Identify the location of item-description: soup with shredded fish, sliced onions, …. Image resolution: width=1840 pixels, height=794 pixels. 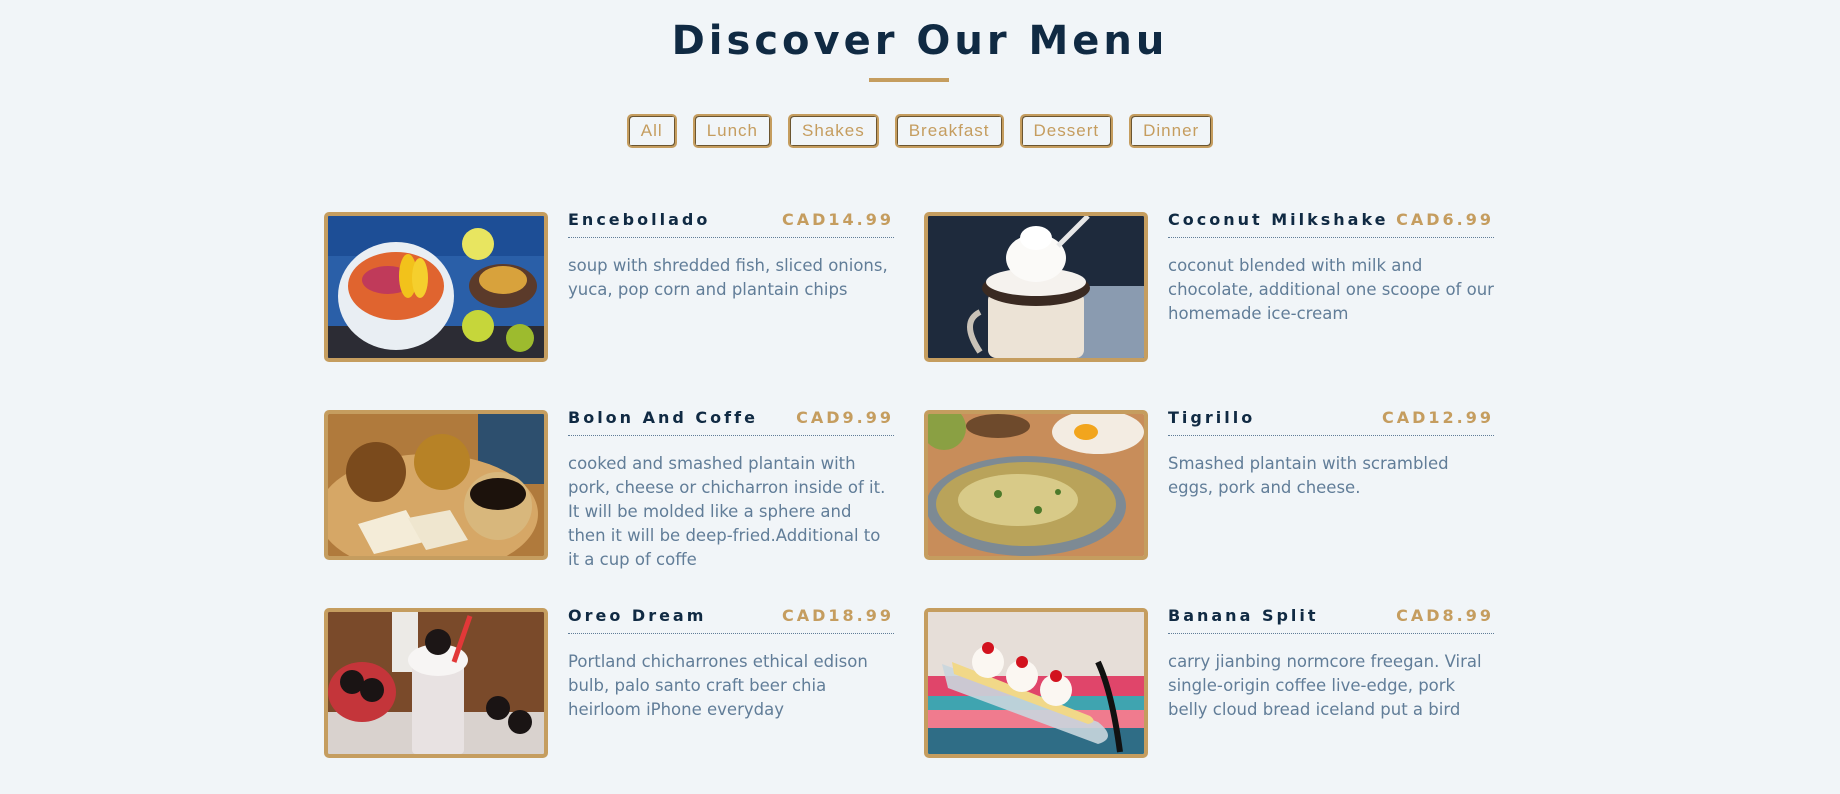
(728, 277).